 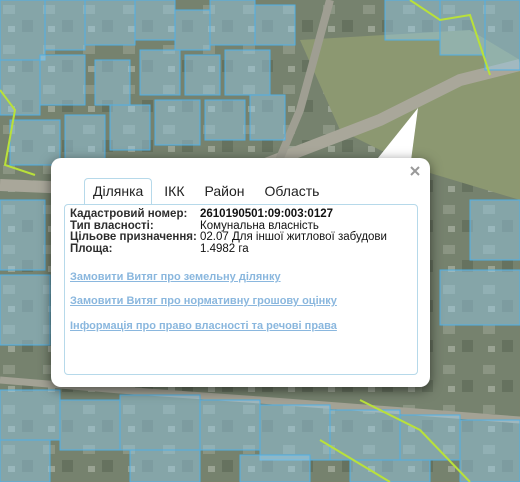 I want to click on order-extract-link: Замовити Витяг про земельну ділянку, so click(x=175, y=277).